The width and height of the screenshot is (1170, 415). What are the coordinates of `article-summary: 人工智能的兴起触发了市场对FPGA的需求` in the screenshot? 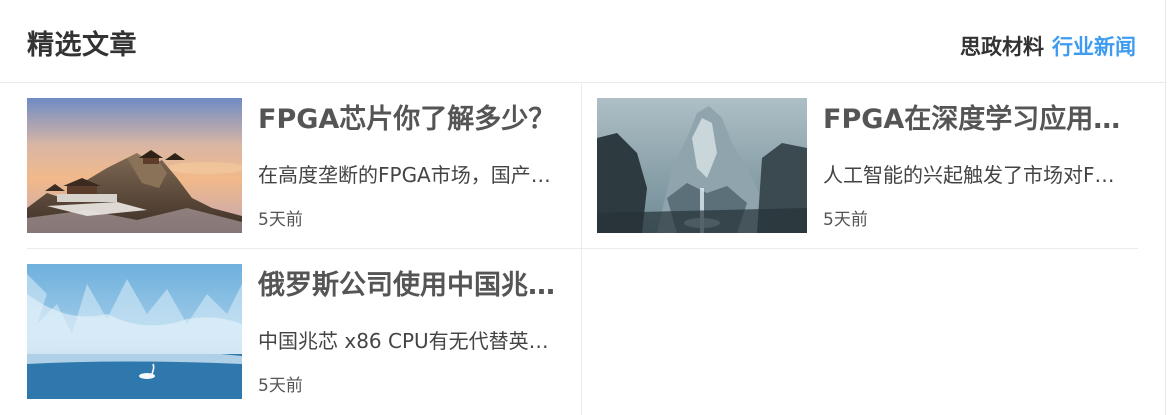 It's located at (973, 175).